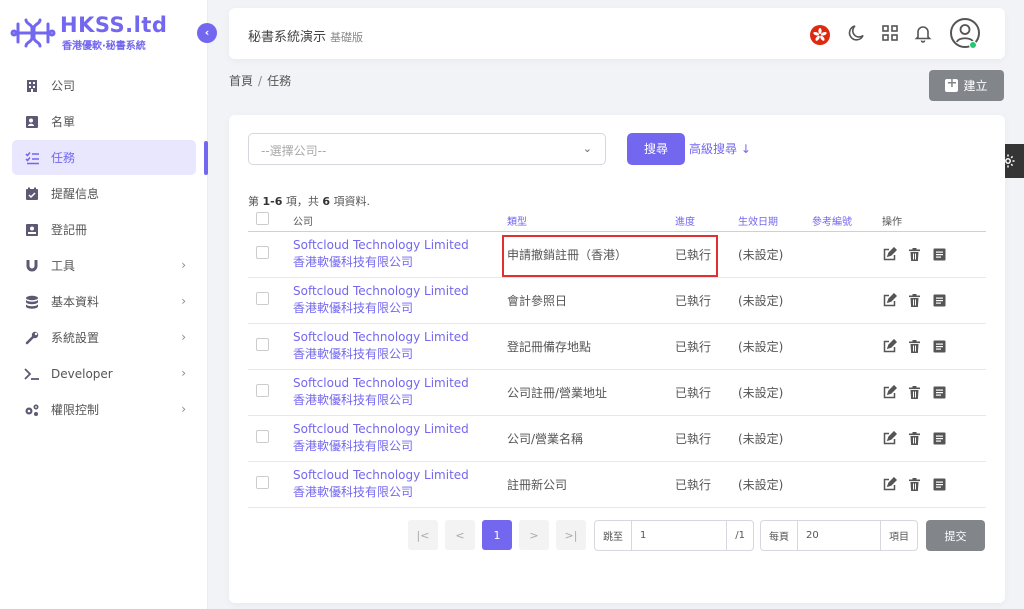  I want to click on jump-to-page: 跳至 1 /1, so click(674, 535).